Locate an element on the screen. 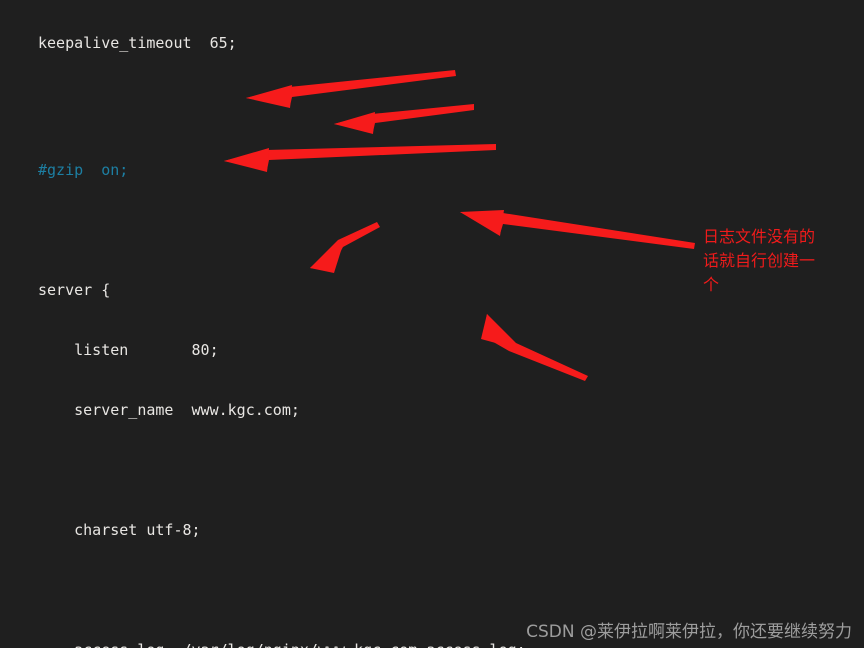  code-line-text: server_name www.kgc.com; is located at coordinates (169, 410).